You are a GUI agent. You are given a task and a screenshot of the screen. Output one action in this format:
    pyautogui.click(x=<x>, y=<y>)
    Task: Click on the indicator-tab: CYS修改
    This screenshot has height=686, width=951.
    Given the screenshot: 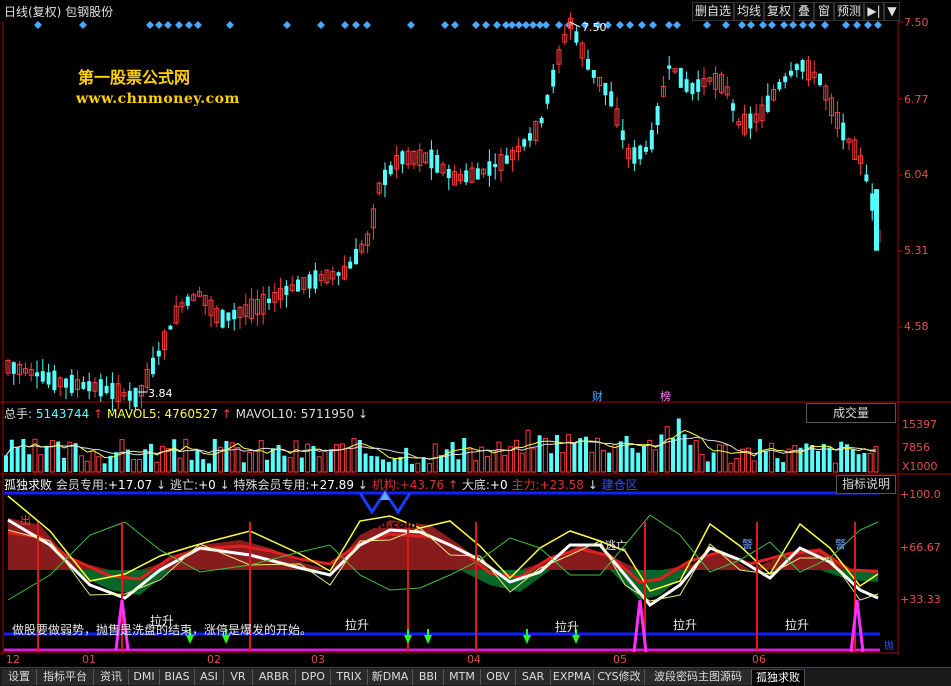 What is the action you would take?
    pyautogui.click(x=619, y=677)
    